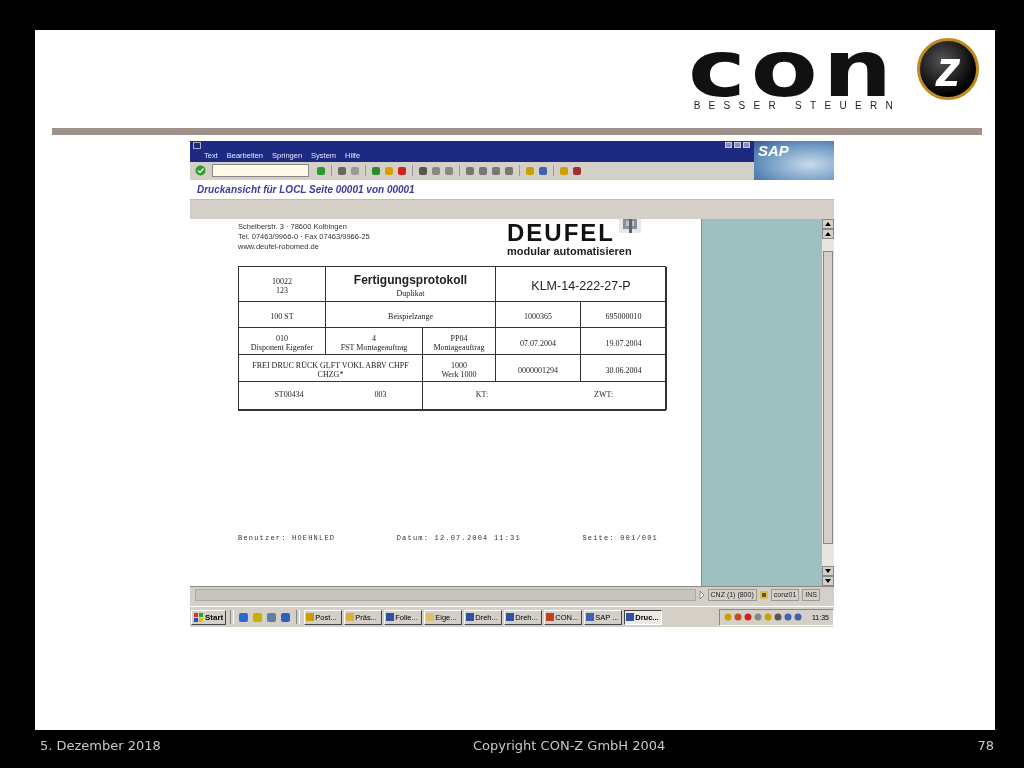 The width and height of the screenshot is (1024, 768). Describe the element at coordinates (948, 69) in the screenshot. I see `logo-emblem: z` at that location.